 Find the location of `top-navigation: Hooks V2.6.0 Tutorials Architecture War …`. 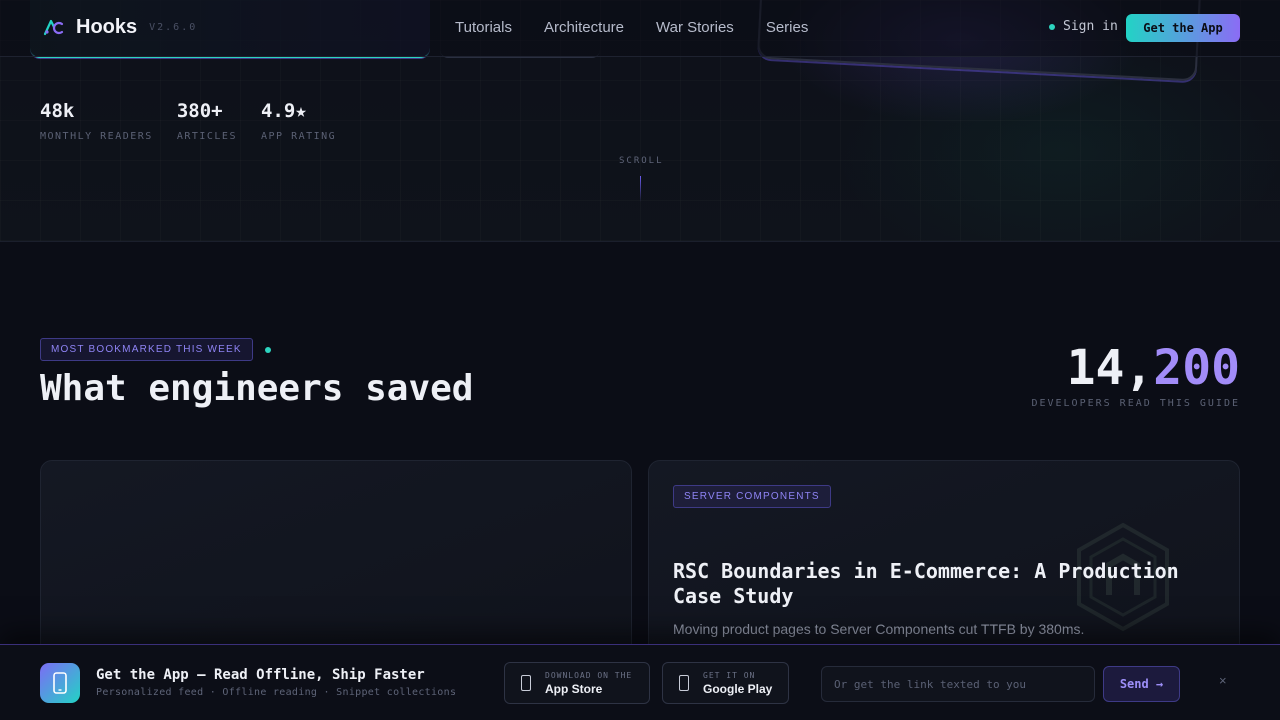

top-navigation: Hooks V2.6.0 Tutorials Architecture War … is located at coordinates (640, 28).